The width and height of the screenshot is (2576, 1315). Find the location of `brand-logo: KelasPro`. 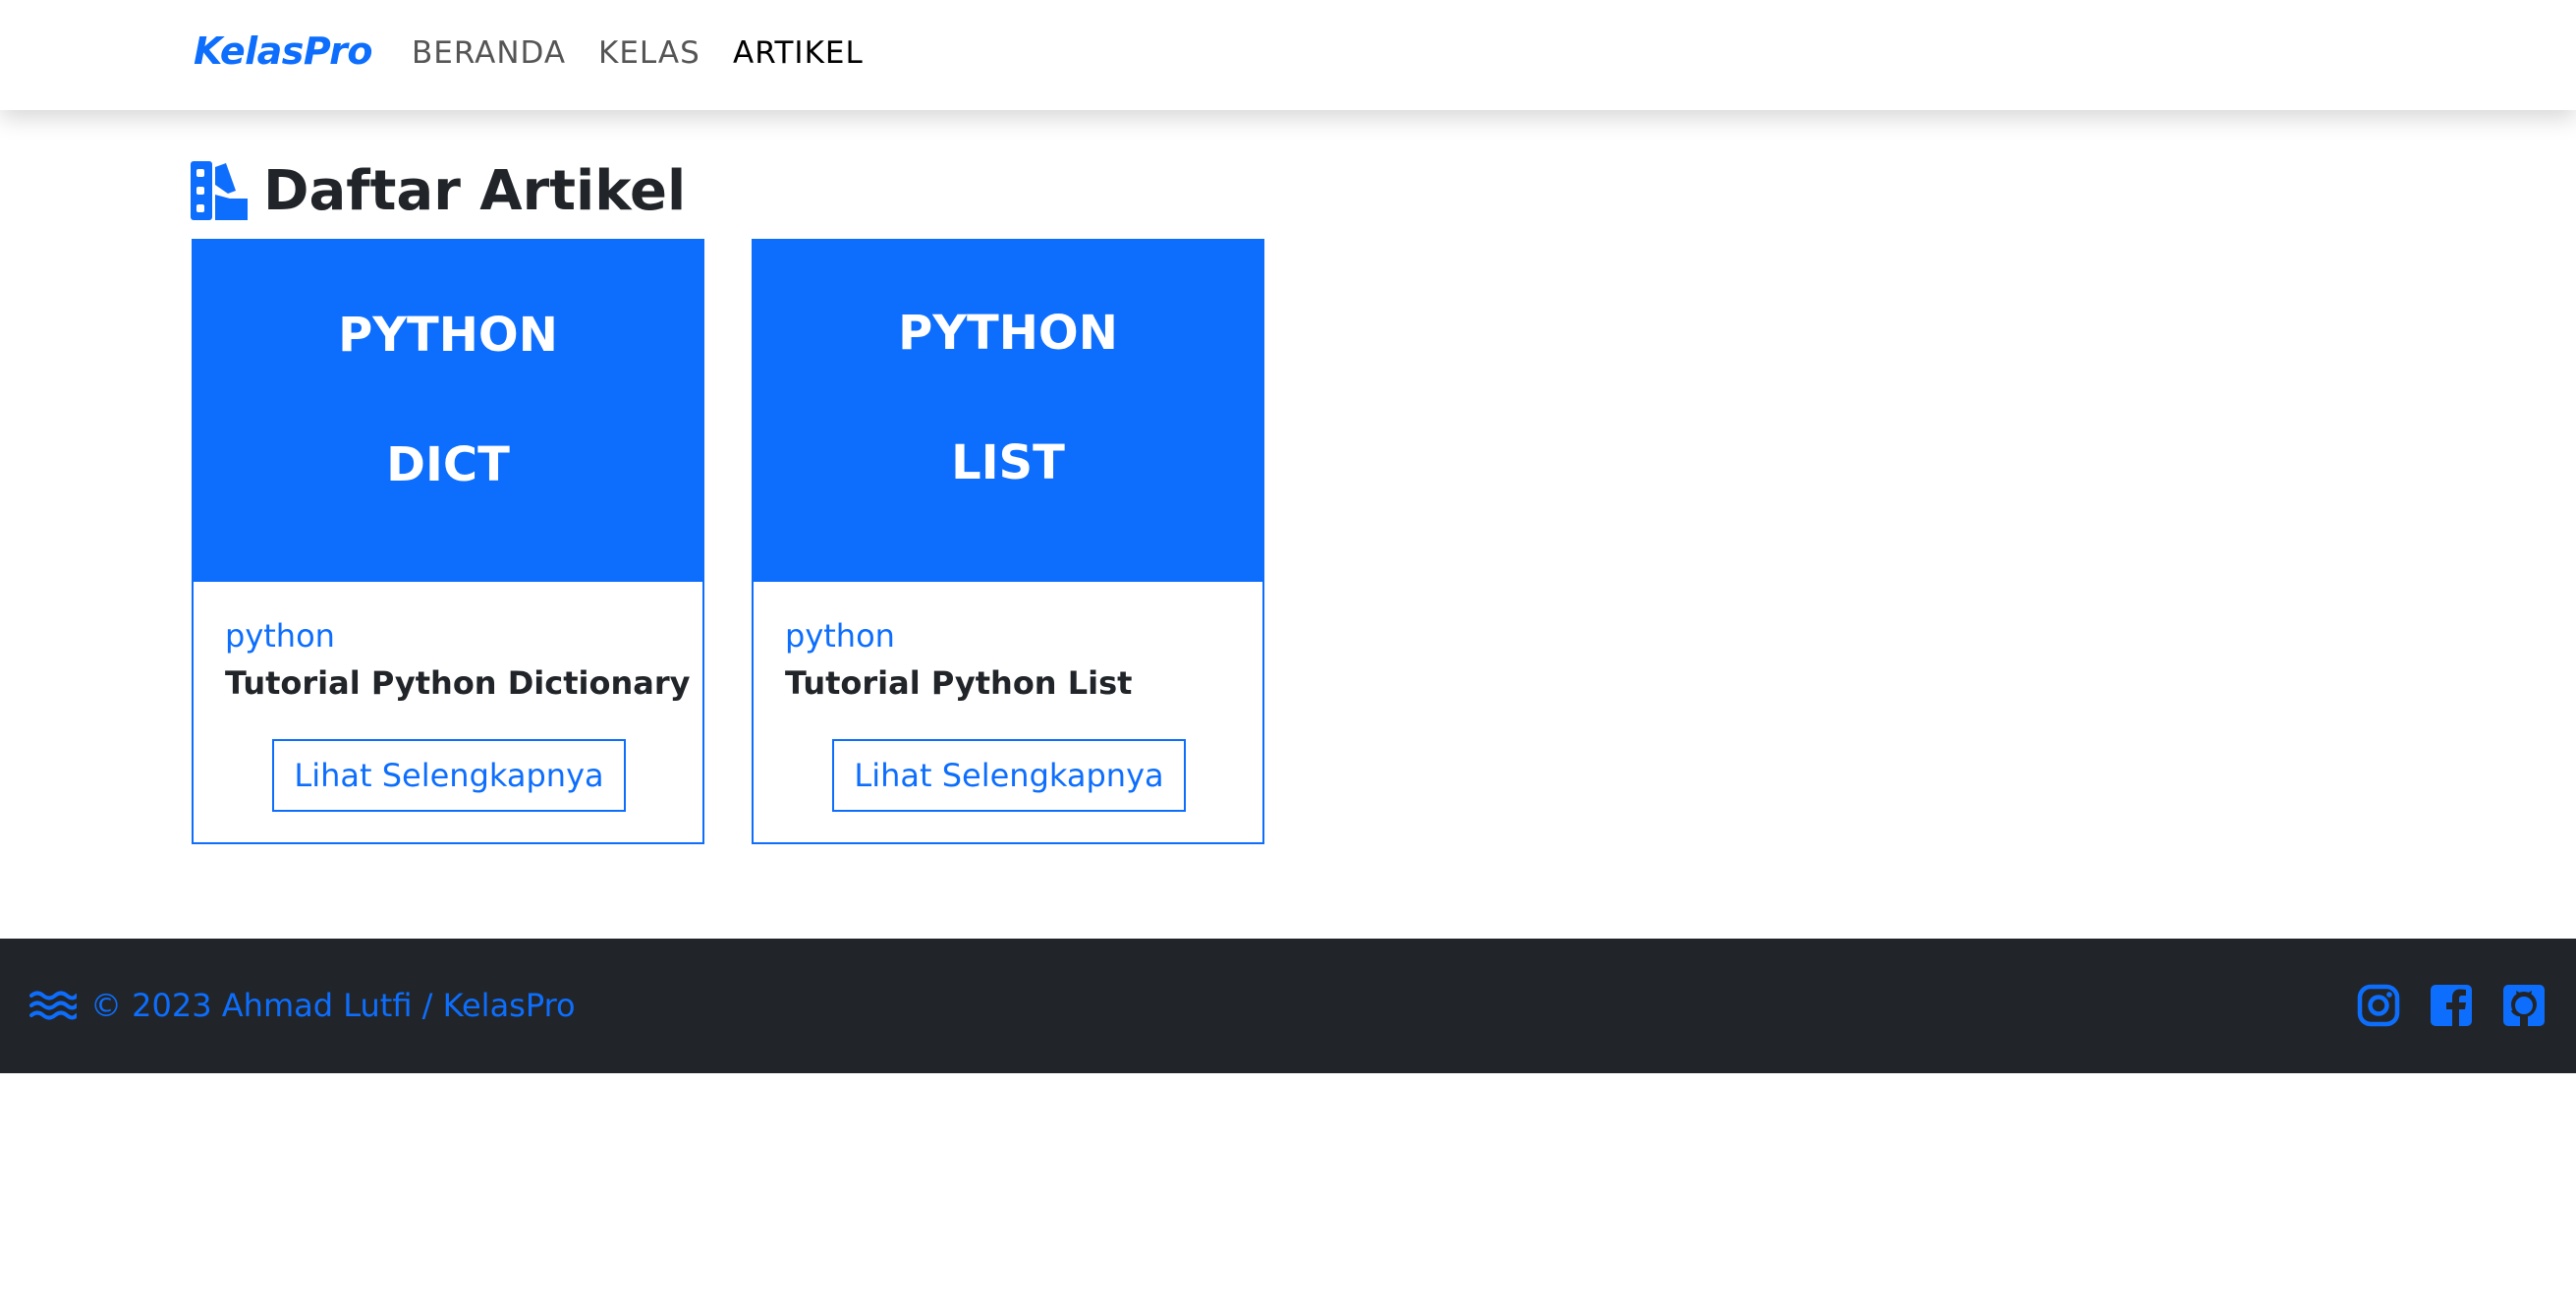

brand-logo: KelasPro is located at coordinates (283, 51).